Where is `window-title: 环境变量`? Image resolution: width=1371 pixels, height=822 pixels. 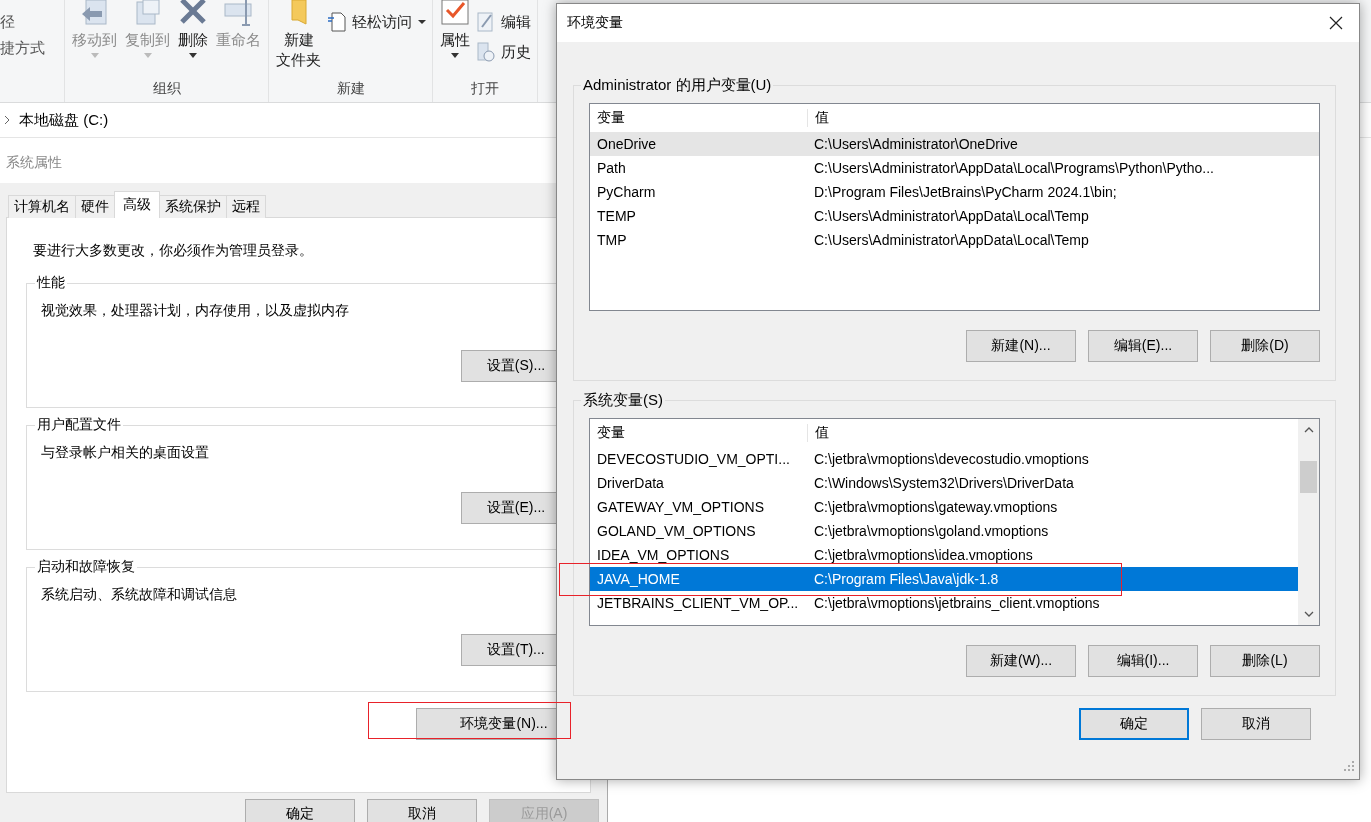
window-title: 环境变量 is located at coordinates (595, 23).